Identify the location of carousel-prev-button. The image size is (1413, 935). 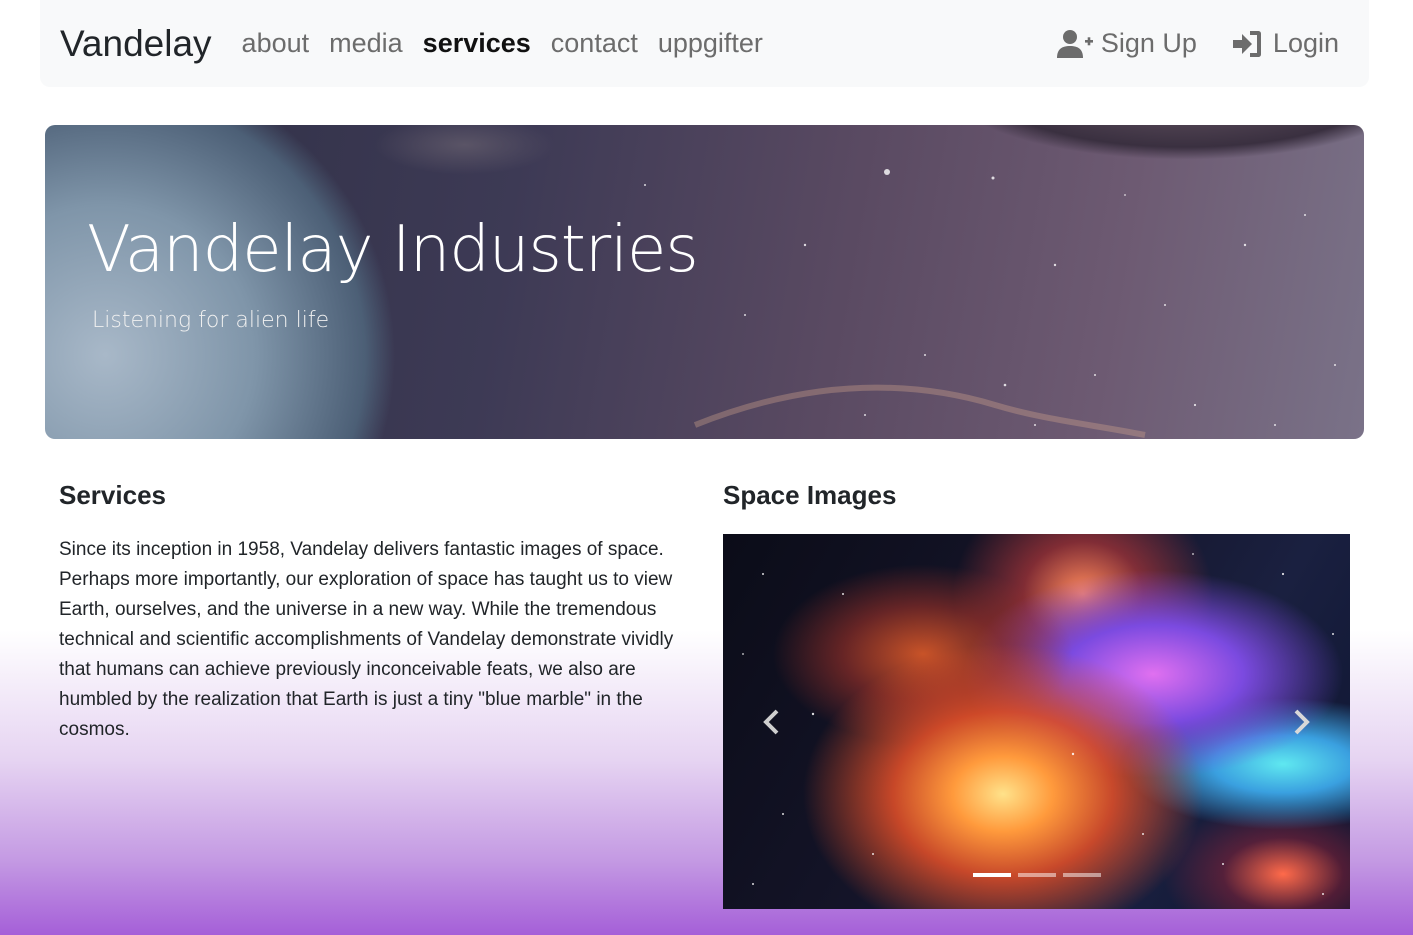
(771, 722).